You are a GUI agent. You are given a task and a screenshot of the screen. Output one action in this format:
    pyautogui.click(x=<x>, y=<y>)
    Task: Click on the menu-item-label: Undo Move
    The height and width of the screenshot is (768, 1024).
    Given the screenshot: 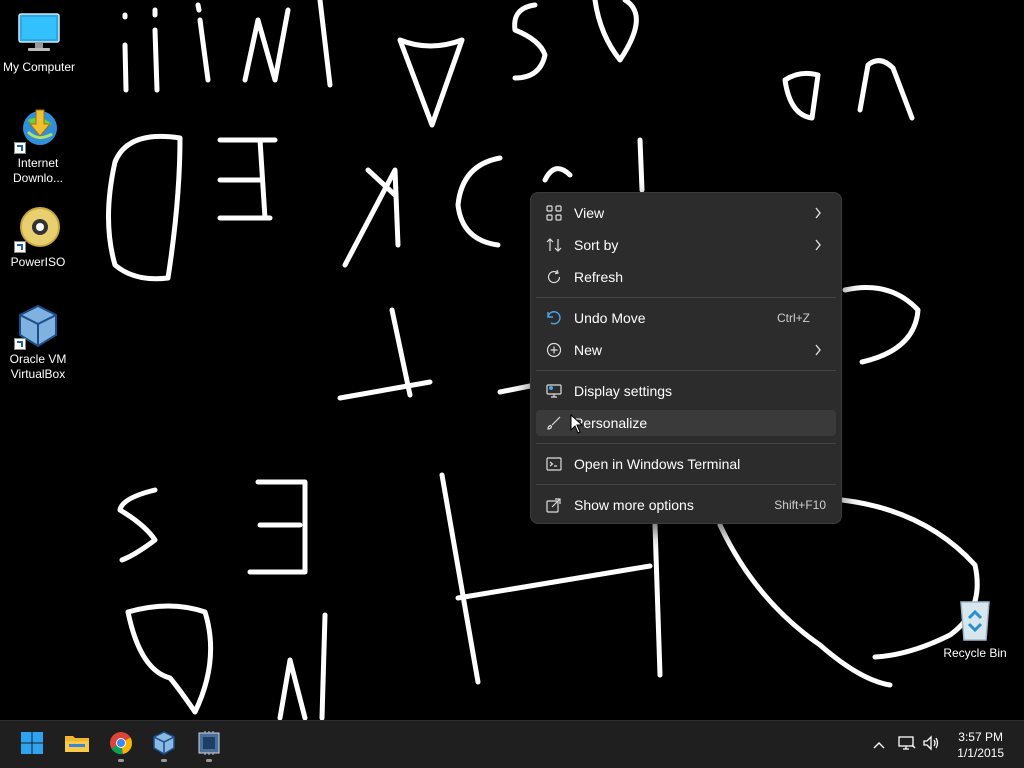 What is the action you would take?
    pyautogui.click(x=610, y=318)
    